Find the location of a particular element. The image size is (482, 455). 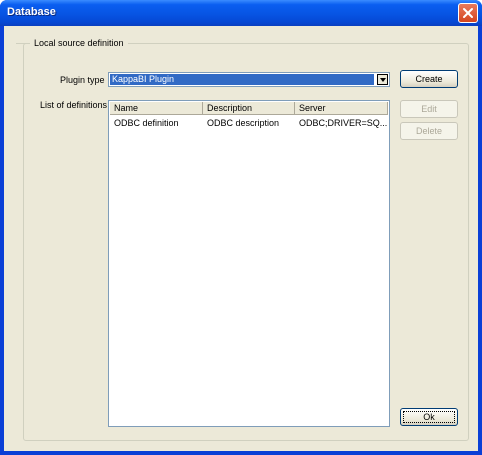

plugin-type-dropdown: KappaBI Plugin is located at coordinates (249, 79).